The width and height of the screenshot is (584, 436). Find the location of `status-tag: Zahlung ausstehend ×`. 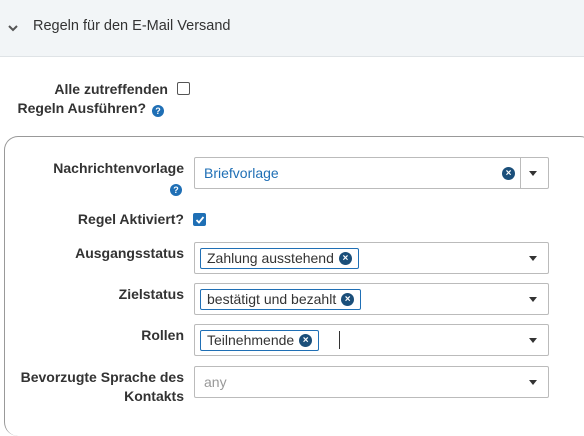

status-tag: Zahlung ausstehend × is located at coordinates (279, 258).